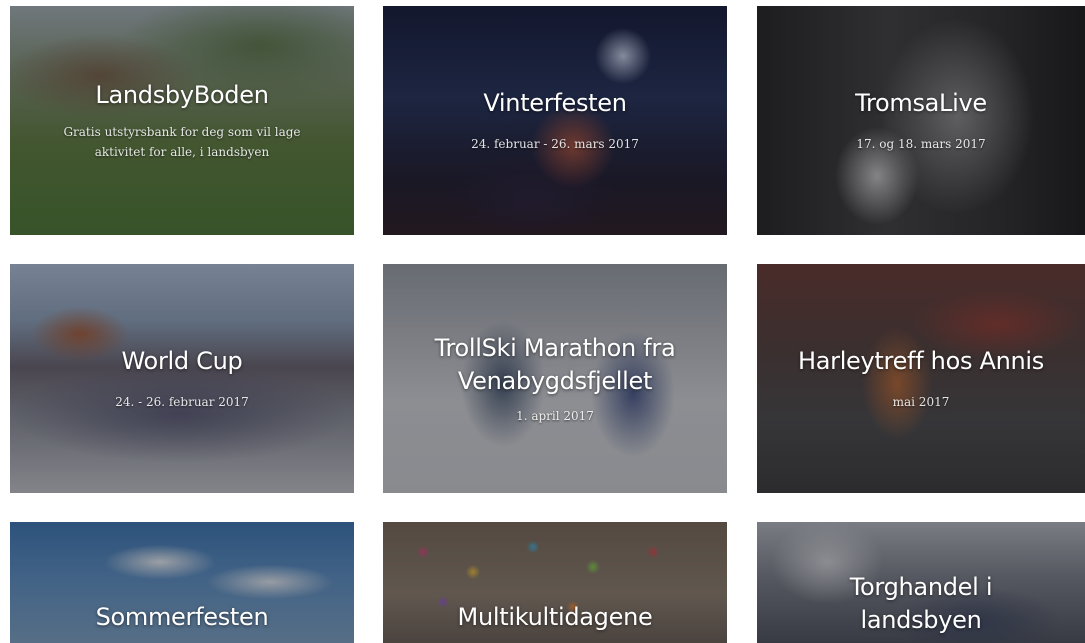  Describe the element at coordinates (555, 617) in the screenshot. I see `event-title: Multikultidagene` at that location.